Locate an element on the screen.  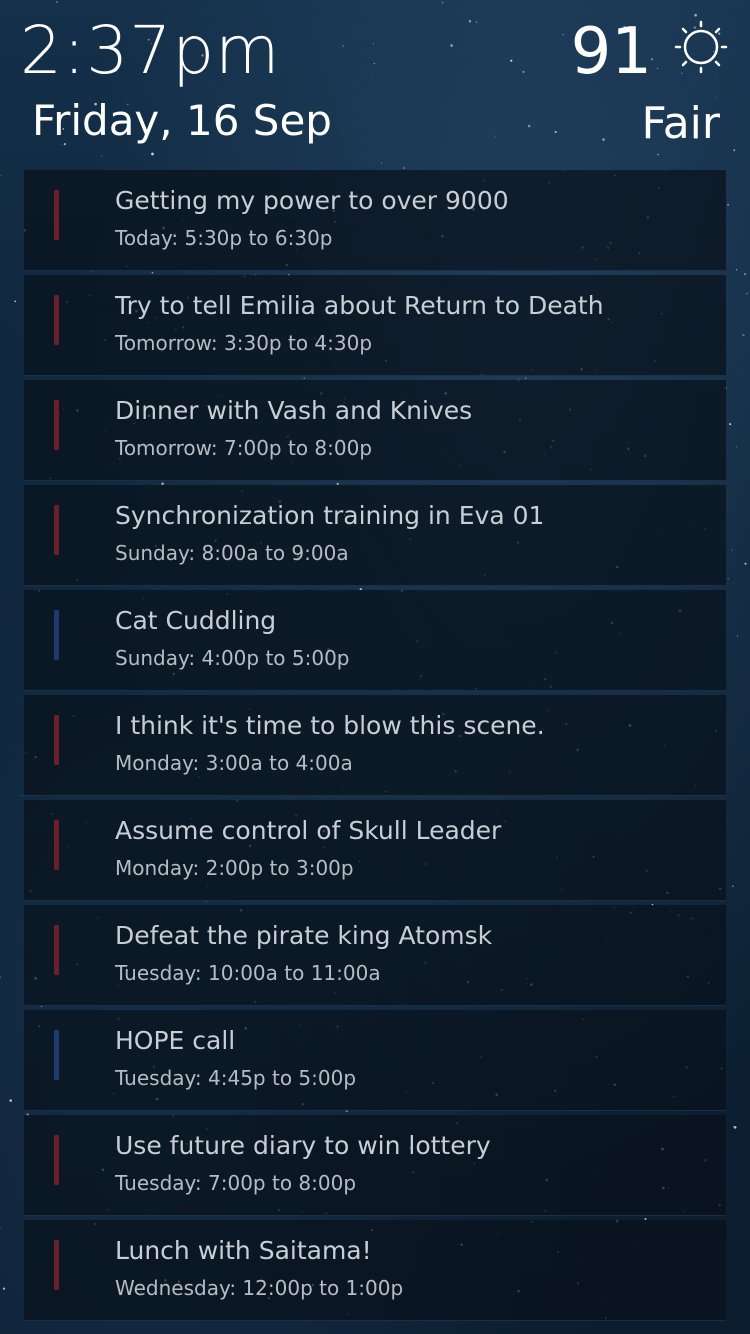
clock-date: Friday, 16 Sep is located at coordinates (182, 120).